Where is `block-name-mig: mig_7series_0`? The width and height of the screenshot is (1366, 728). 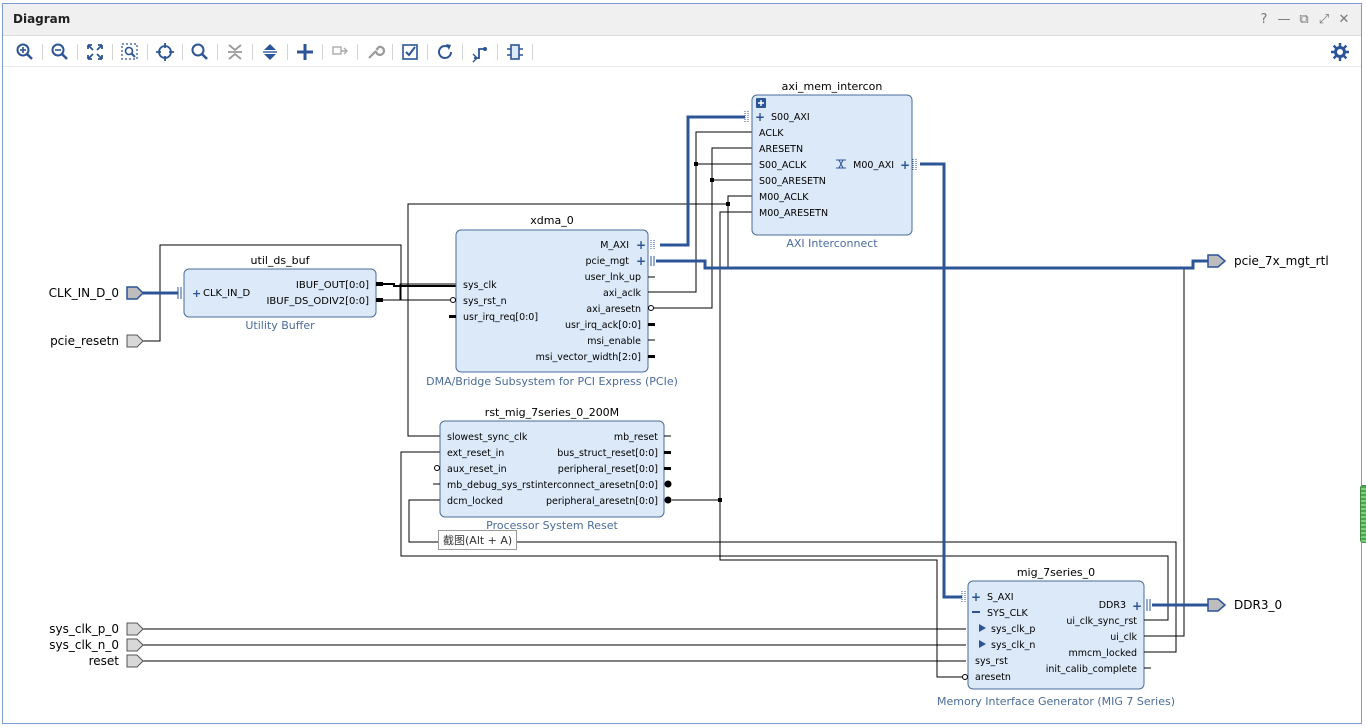 block-name-mig: mig_7series_0 is located at coordinates (1056, 572).